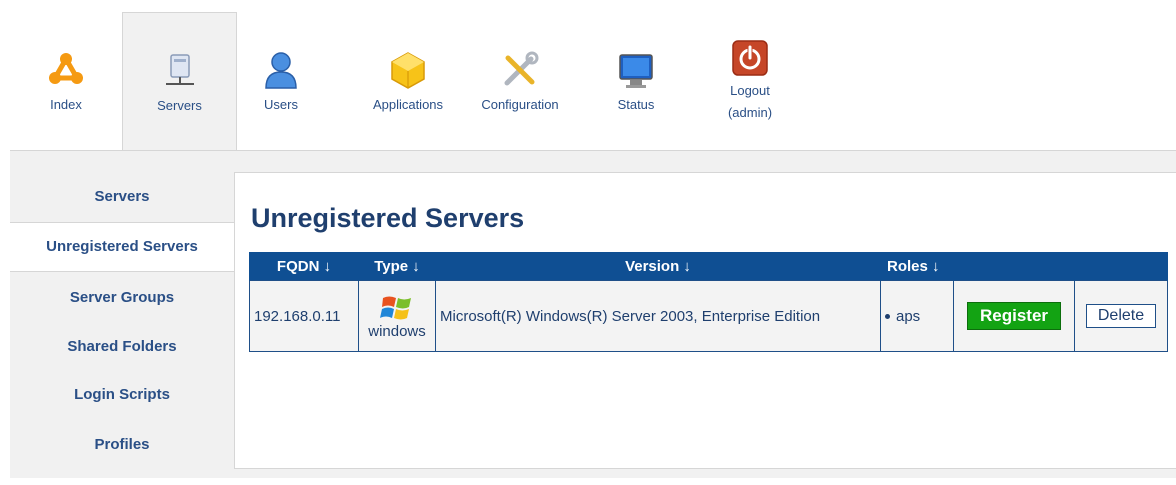 This screenshot has width=1176, height=485. What do you see at coordinates (658, 266) in the screenshot?
I see `column-version: Version ↓` at bounding box center [658, 266].